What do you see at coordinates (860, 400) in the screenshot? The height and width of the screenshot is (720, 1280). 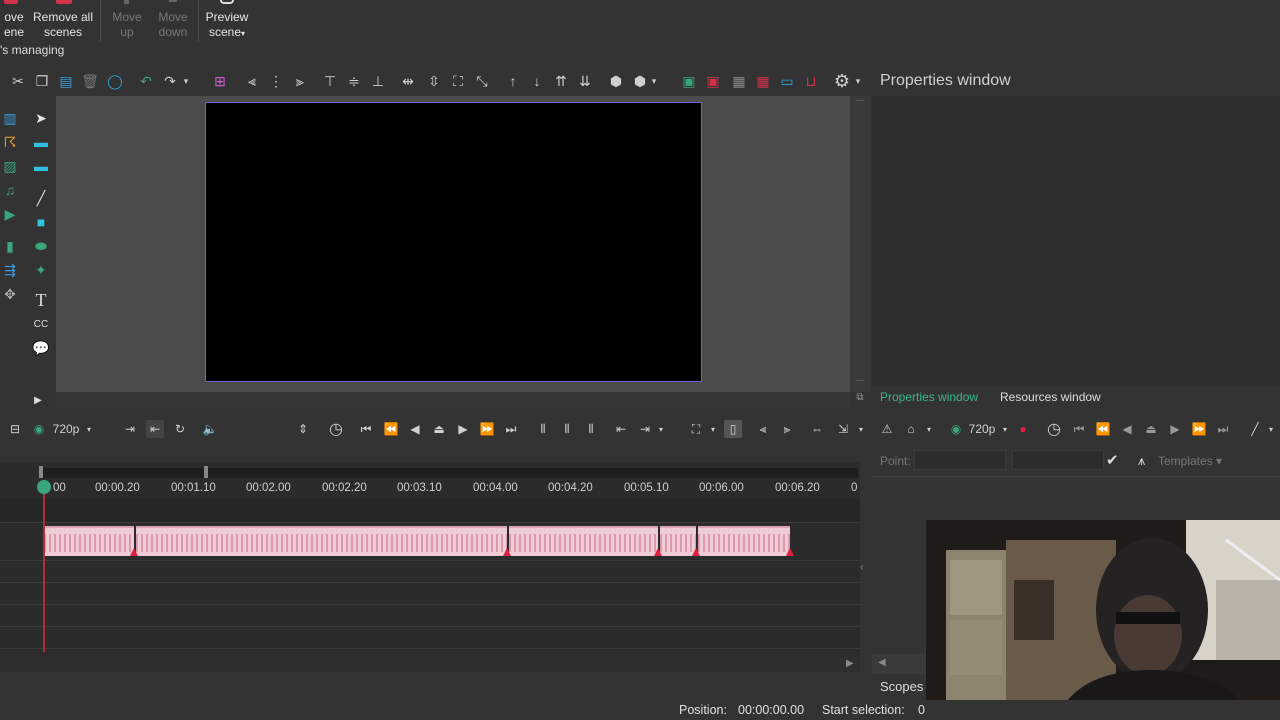 I see `corner-icon: ⧉` at bounding box center [860, 400].